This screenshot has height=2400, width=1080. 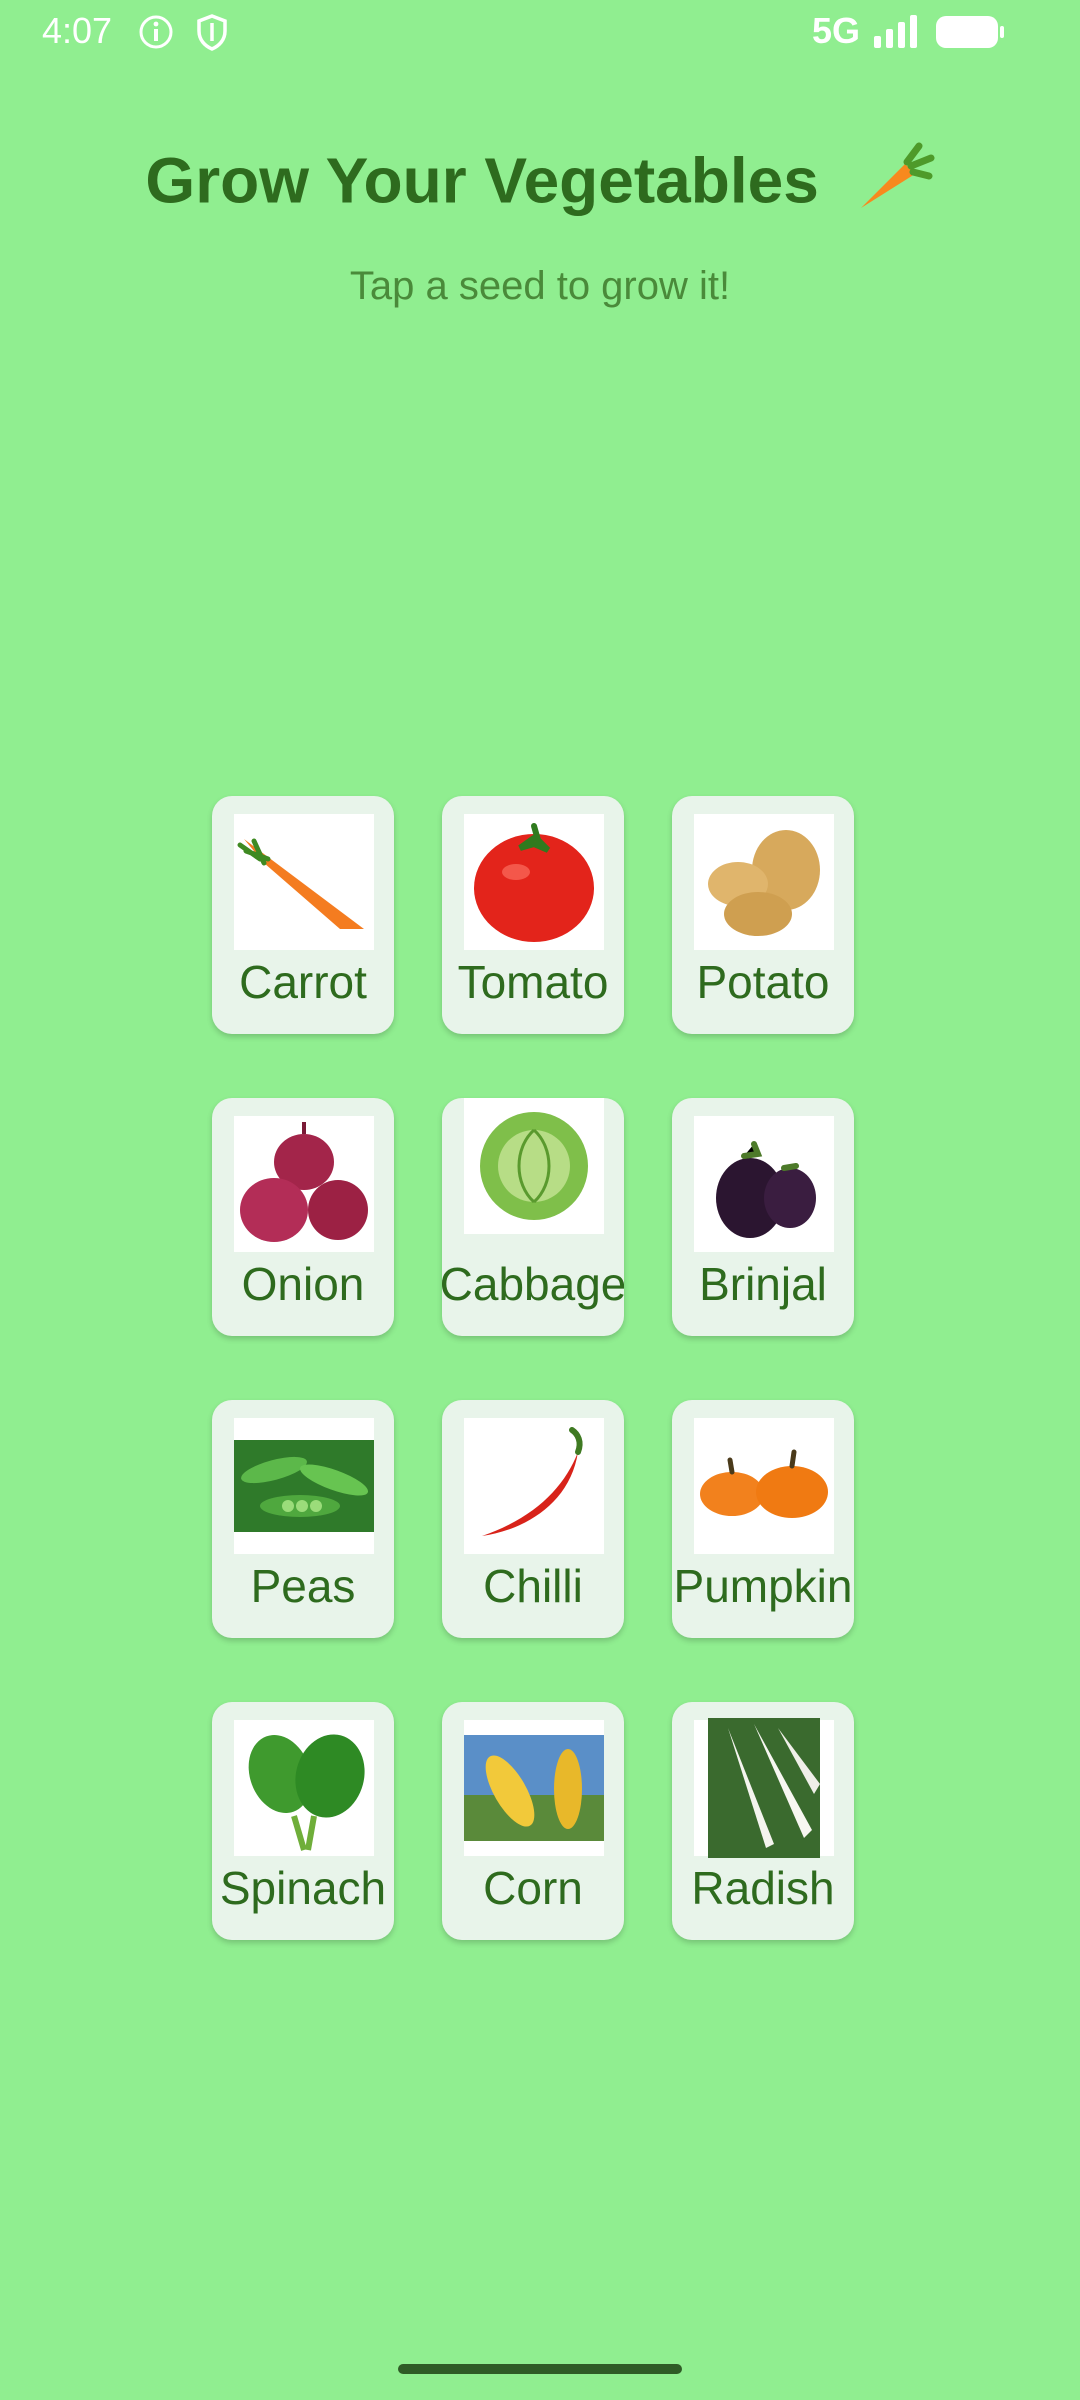 I want to click on vegetable-label: Cabbage, so click(x=533, y=1284).